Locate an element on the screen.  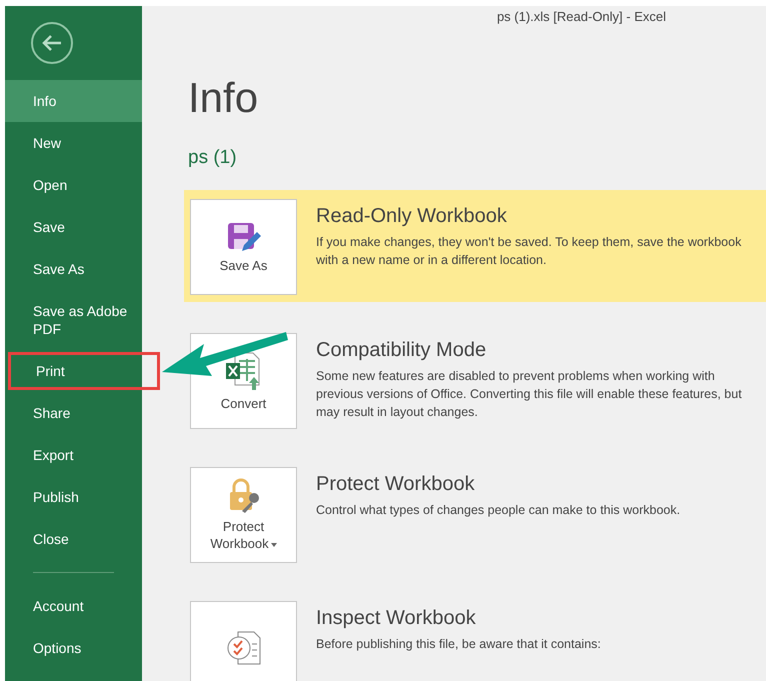
sidebar-item: Close is located at coordinates (73, 539).